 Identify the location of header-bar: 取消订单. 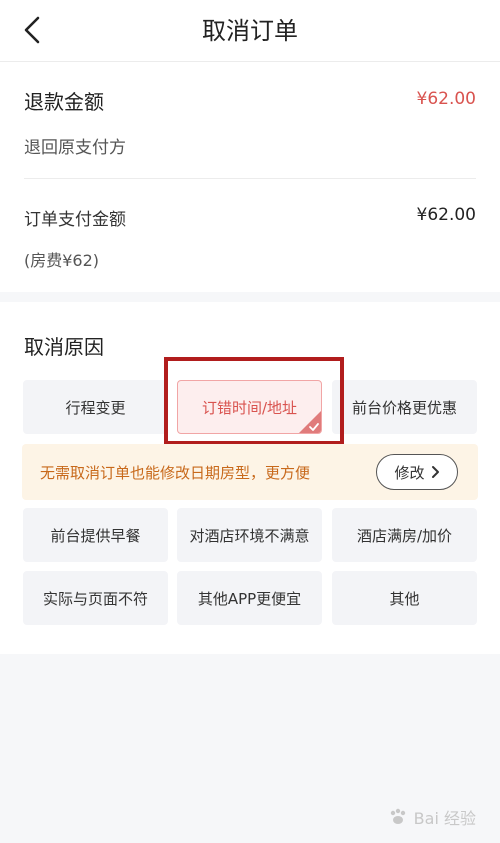
(250, 31).